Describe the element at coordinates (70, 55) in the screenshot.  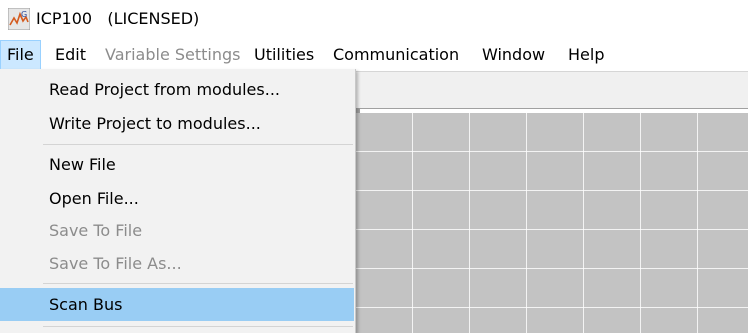
I see `menu-edit: Edit` at that location.